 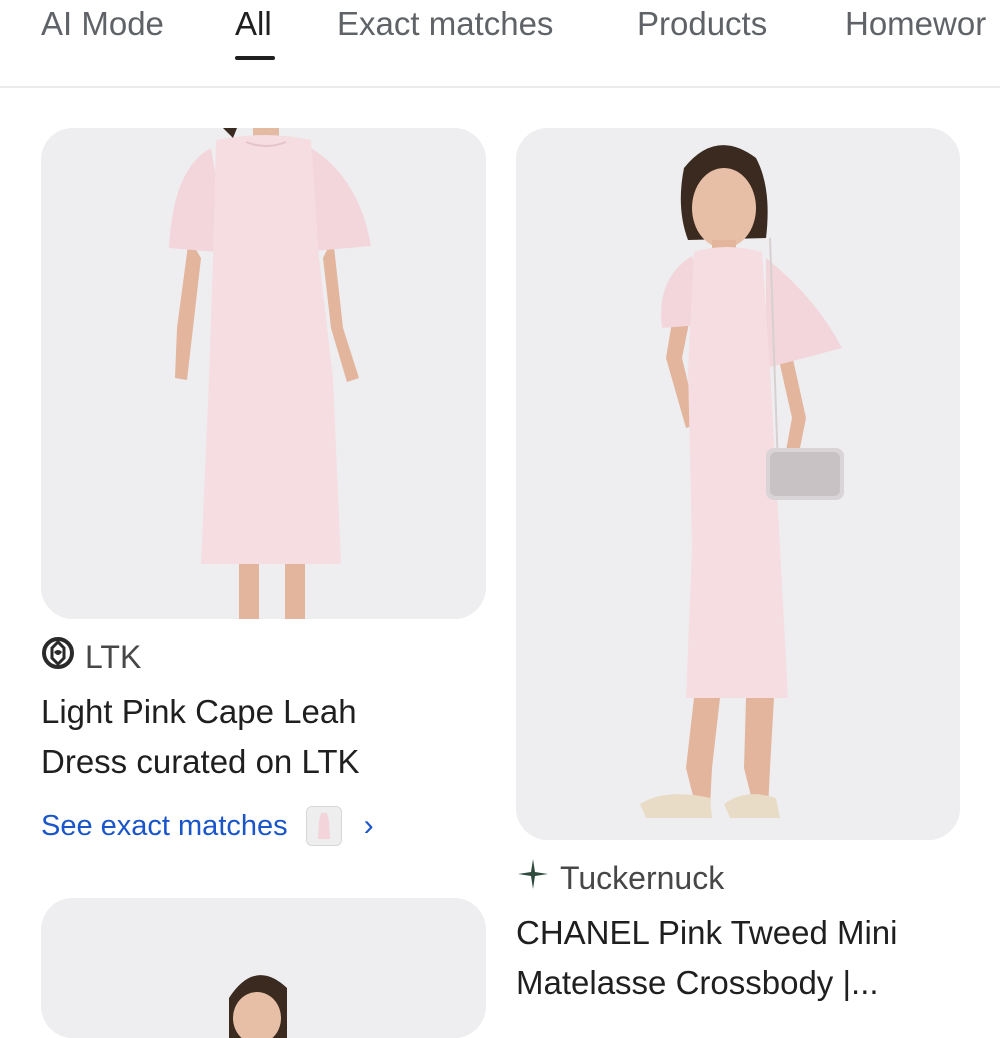 I want to click on source-label: LTK, so click(x=113, y=656).